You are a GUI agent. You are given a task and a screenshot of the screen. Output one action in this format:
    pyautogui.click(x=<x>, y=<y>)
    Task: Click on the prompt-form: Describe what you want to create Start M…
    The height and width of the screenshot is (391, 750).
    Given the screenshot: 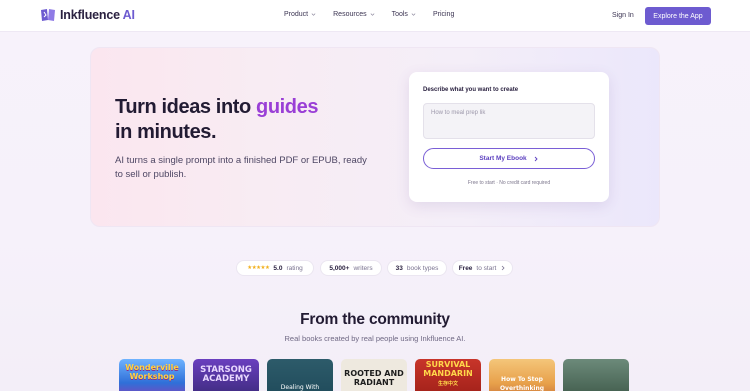 What is the action you would take?
    pyautogui.click(x=509, y=137)
    